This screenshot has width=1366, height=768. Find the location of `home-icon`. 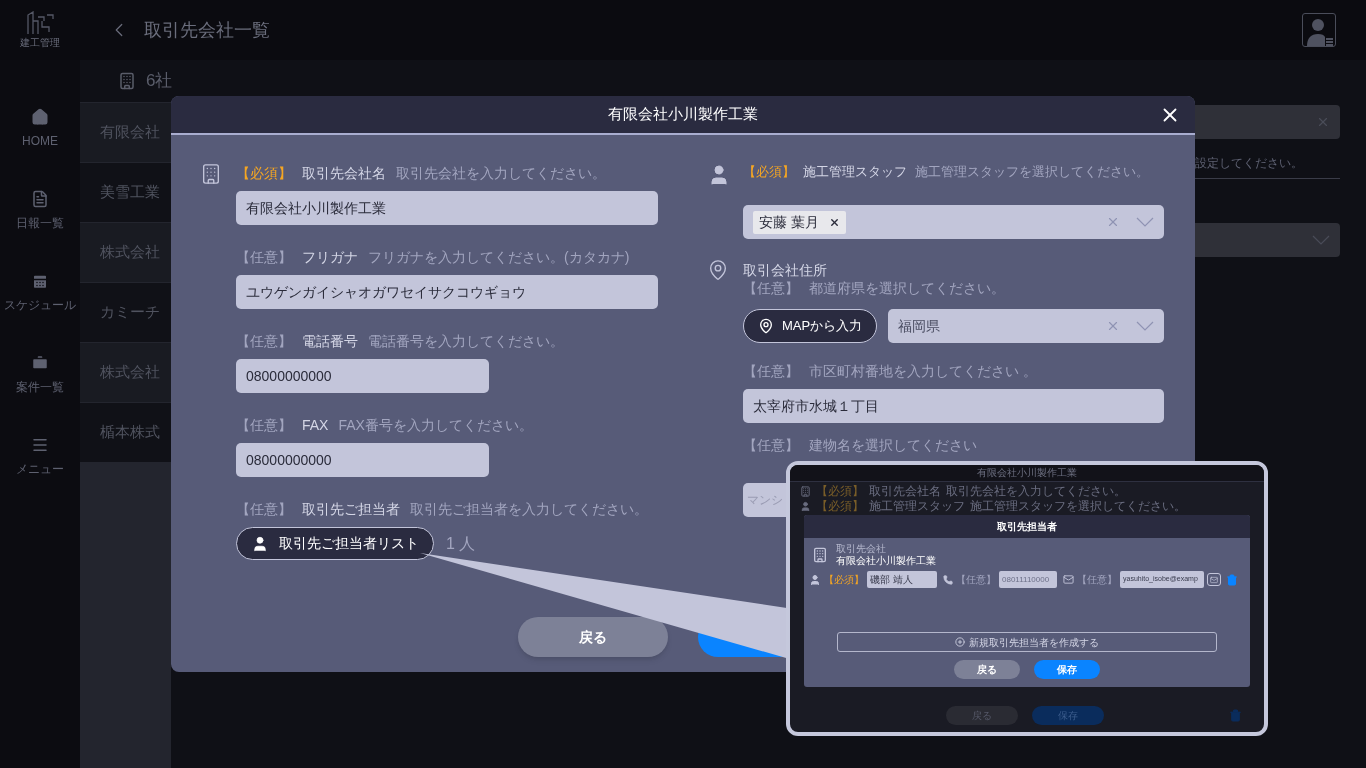

home-icon is located at coordinates (40, 117).